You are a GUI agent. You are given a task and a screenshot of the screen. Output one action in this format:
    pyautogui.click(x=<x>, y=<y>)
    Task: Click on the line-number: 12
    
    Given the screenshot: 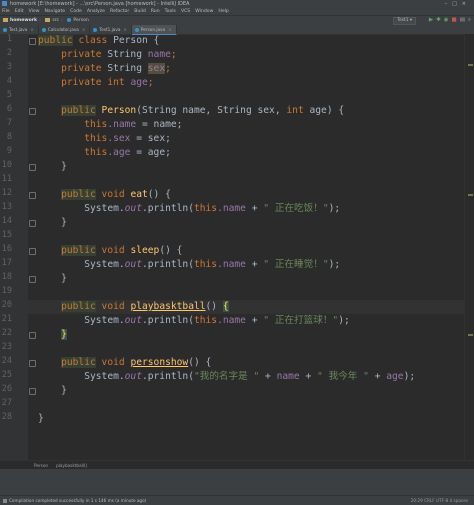 What is the action you would take?
    pyautogui.click(x=6, y=193)
    